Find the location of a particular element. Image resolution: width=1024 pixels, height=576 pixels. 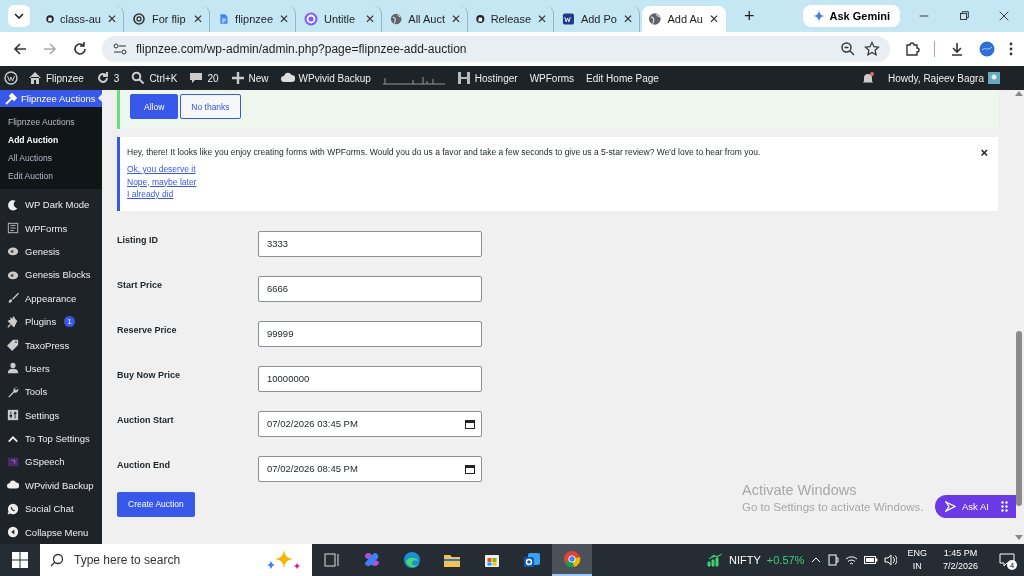

dismiss-button: × is located at coordinates (984, 152).